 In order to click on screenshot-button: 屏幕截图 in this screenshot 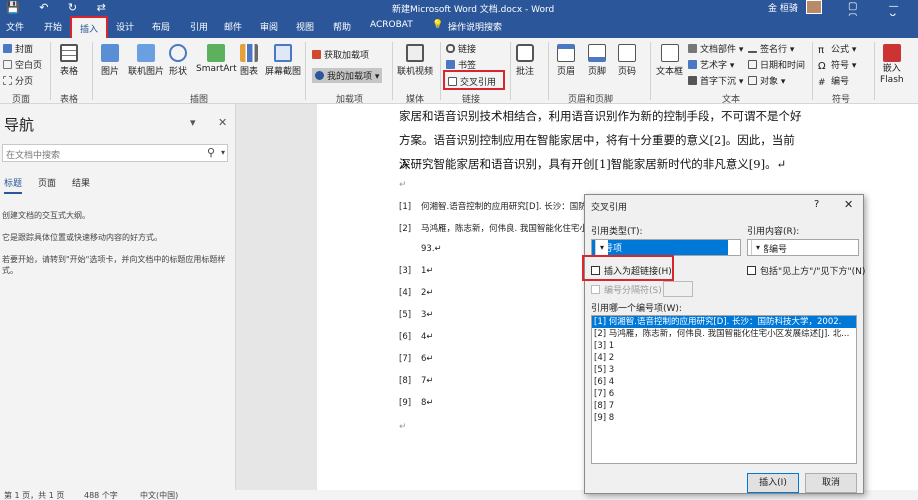, I will do `click(283, 60)`.